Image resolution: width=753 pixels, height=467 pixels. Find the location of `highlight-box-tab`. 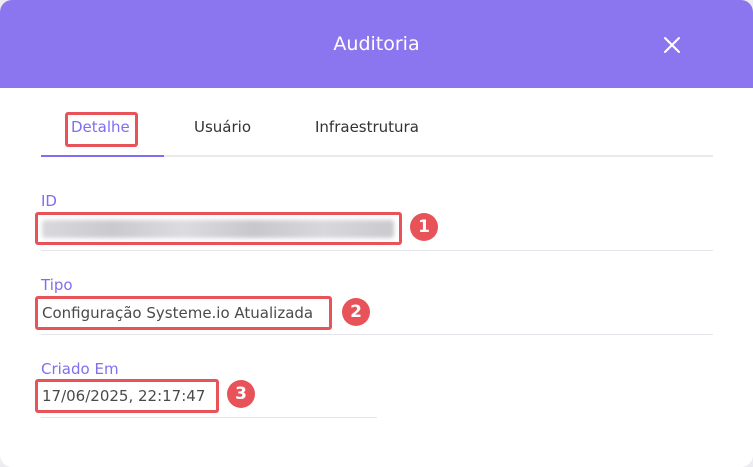

highlight-box-tab is located at coordinates (101, 129).